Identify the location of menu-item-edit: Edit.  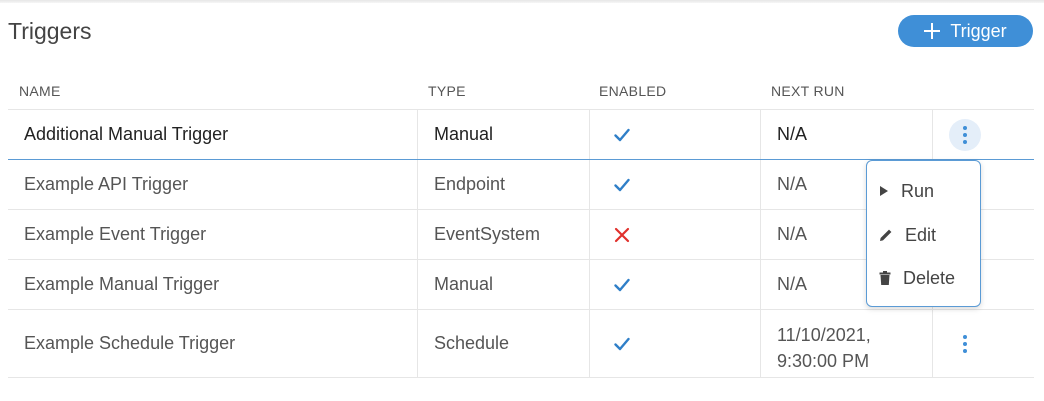
(923, 235).